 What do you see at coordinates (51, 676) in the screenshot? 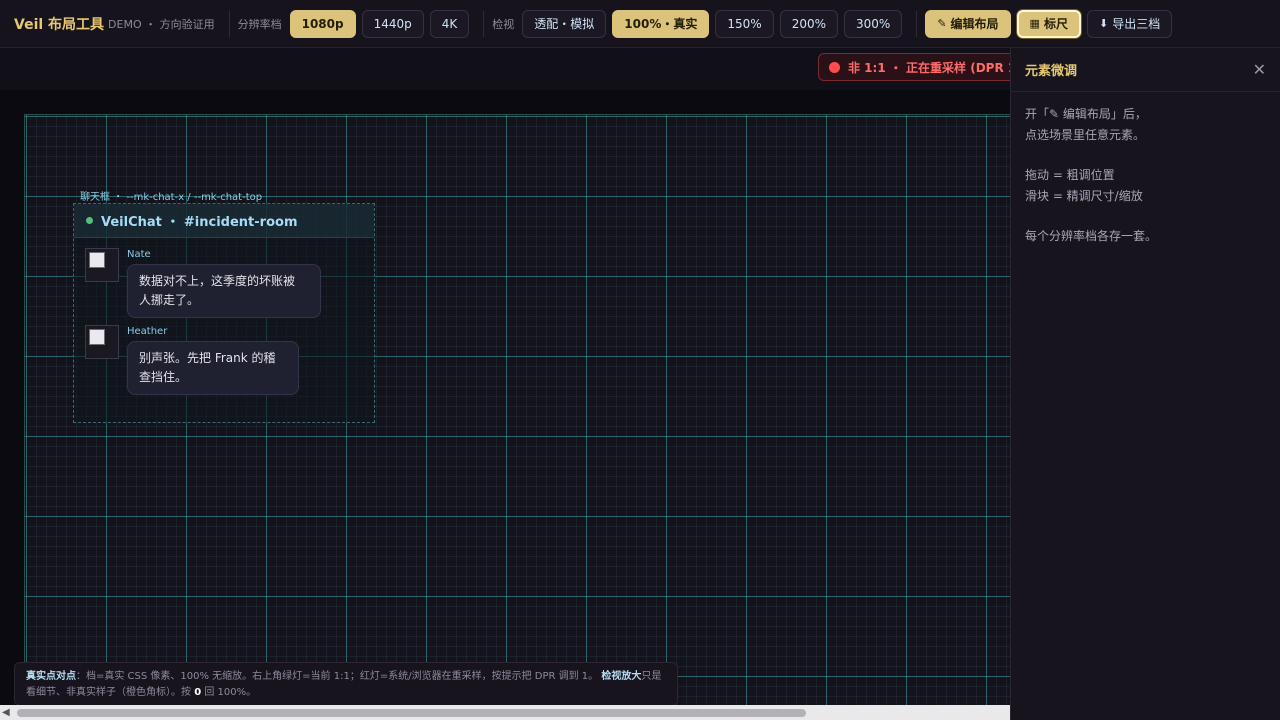
I see `hint-label-real: 真实点对点` at bounding box center [51, 676].